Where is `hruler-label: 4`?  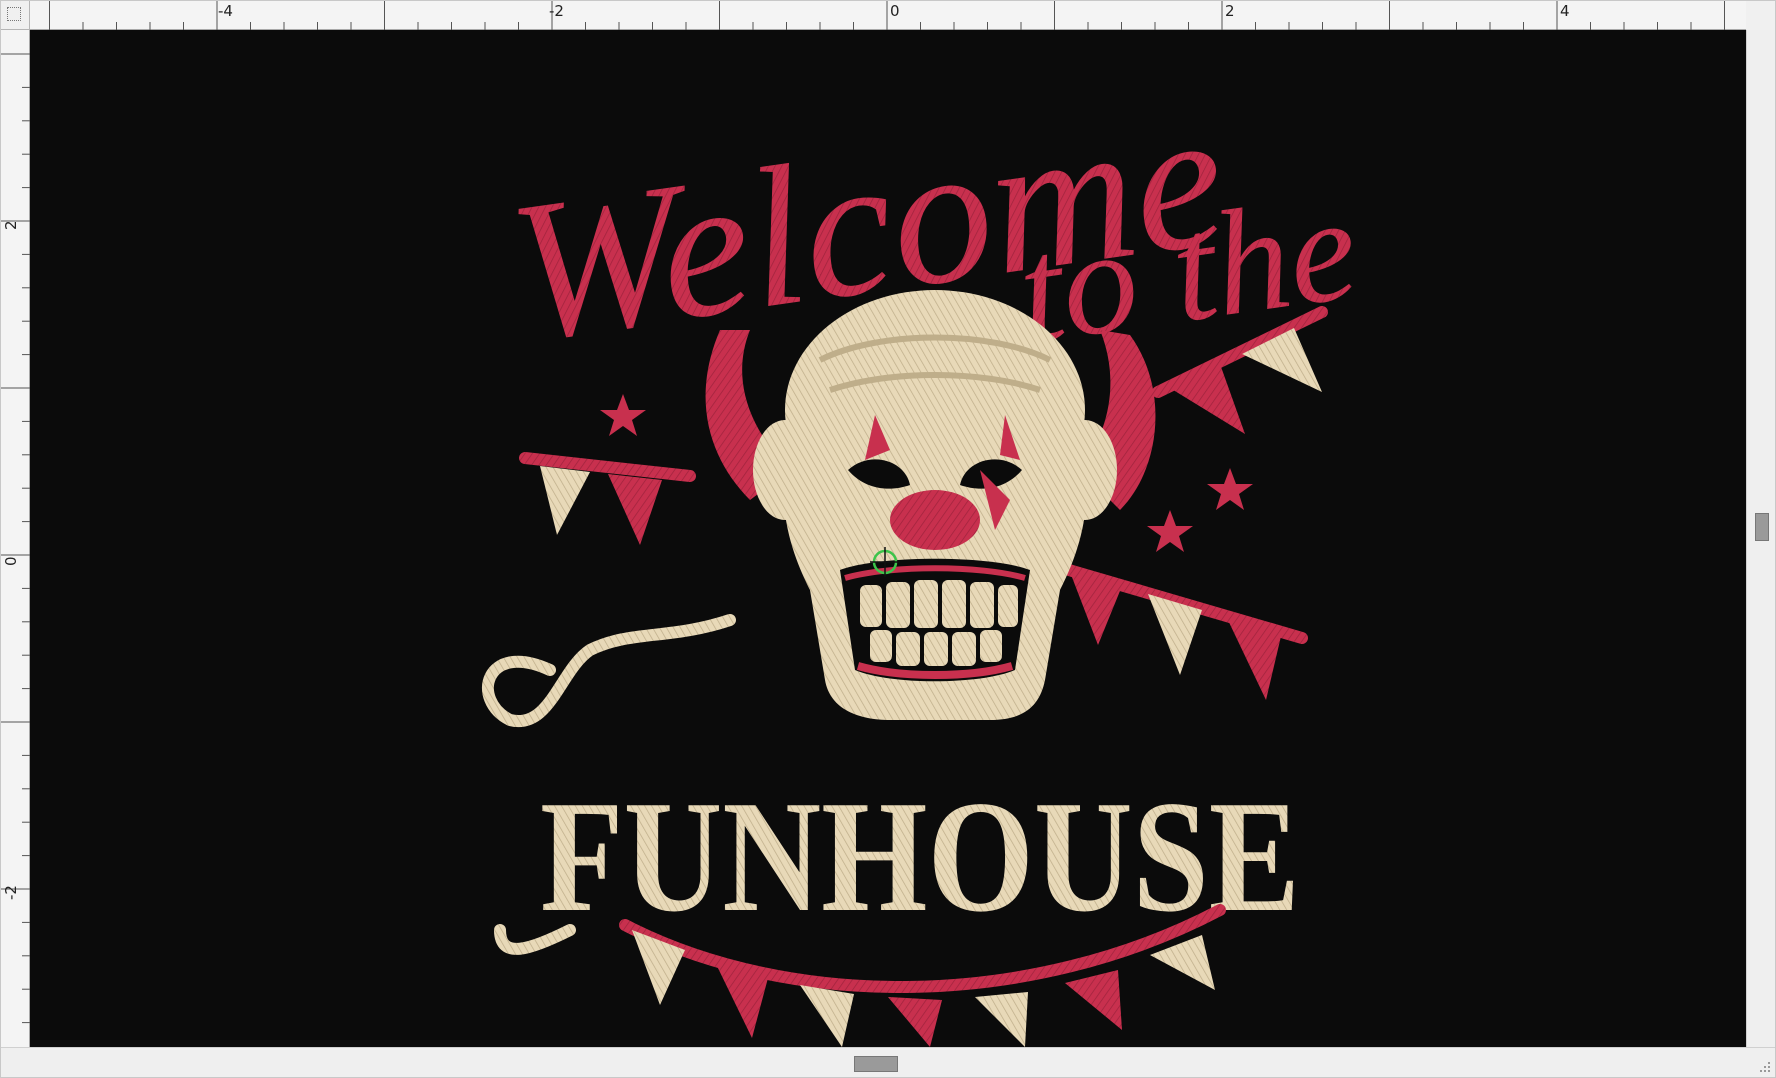
hruler-label: 4 is located at coordinates (1565, 11).